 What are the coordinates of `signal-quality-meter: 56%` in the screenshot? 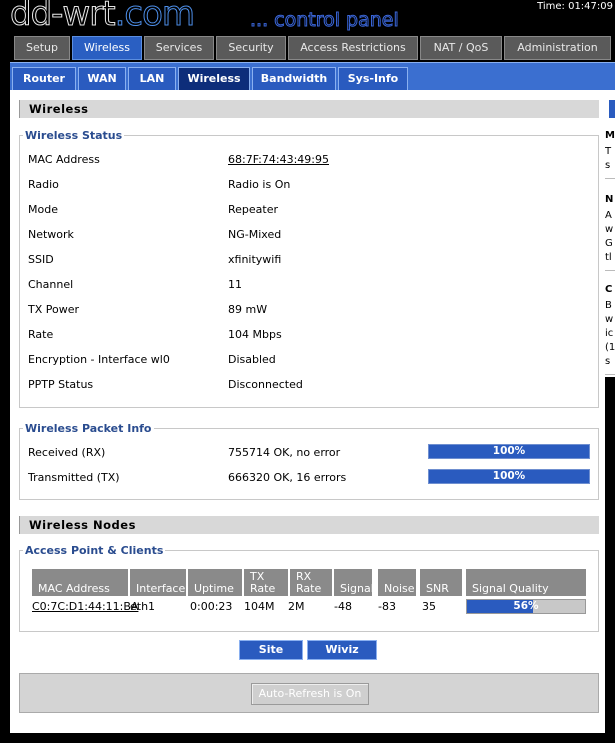 It's located at (526, 606).